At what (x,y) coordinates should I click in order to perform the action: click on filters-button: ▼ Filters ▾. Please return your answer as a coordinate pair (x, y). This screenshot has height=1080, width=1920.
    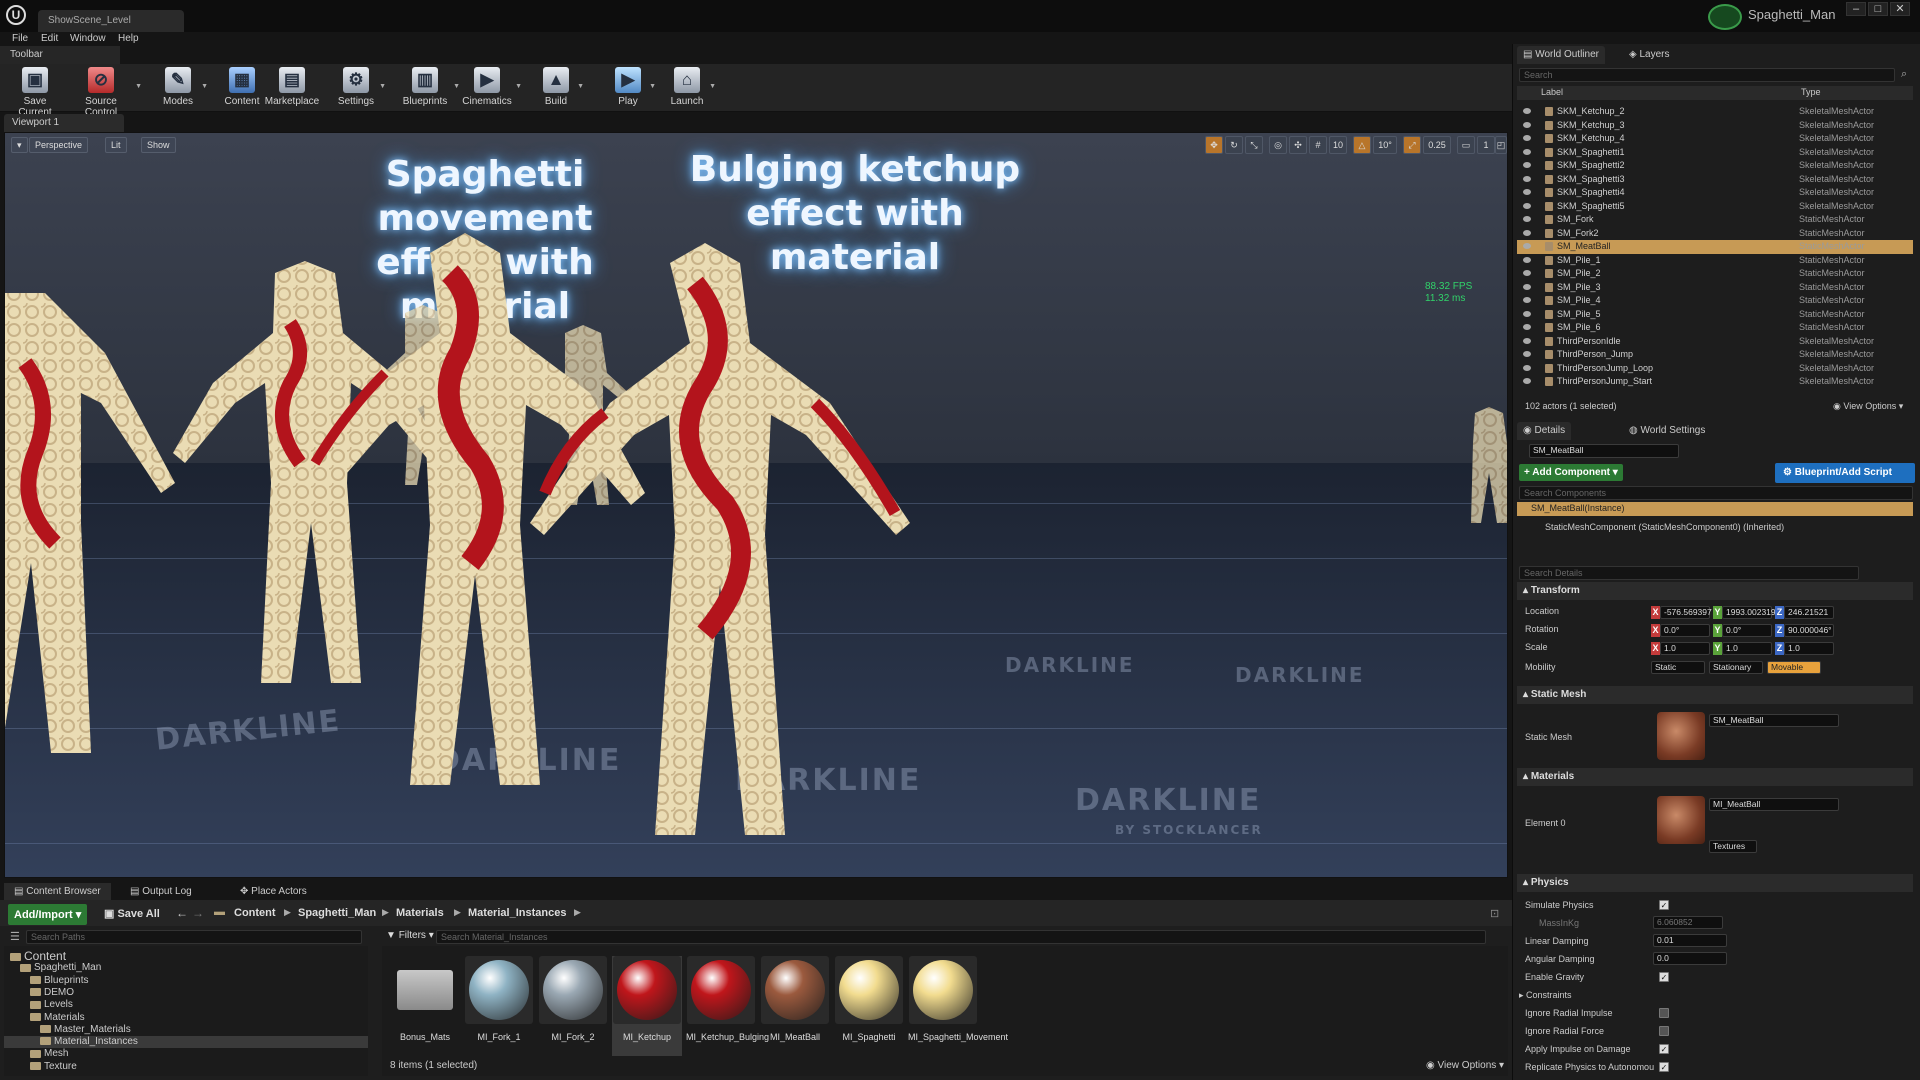
    Looking at the image, I should click on (410, 935).